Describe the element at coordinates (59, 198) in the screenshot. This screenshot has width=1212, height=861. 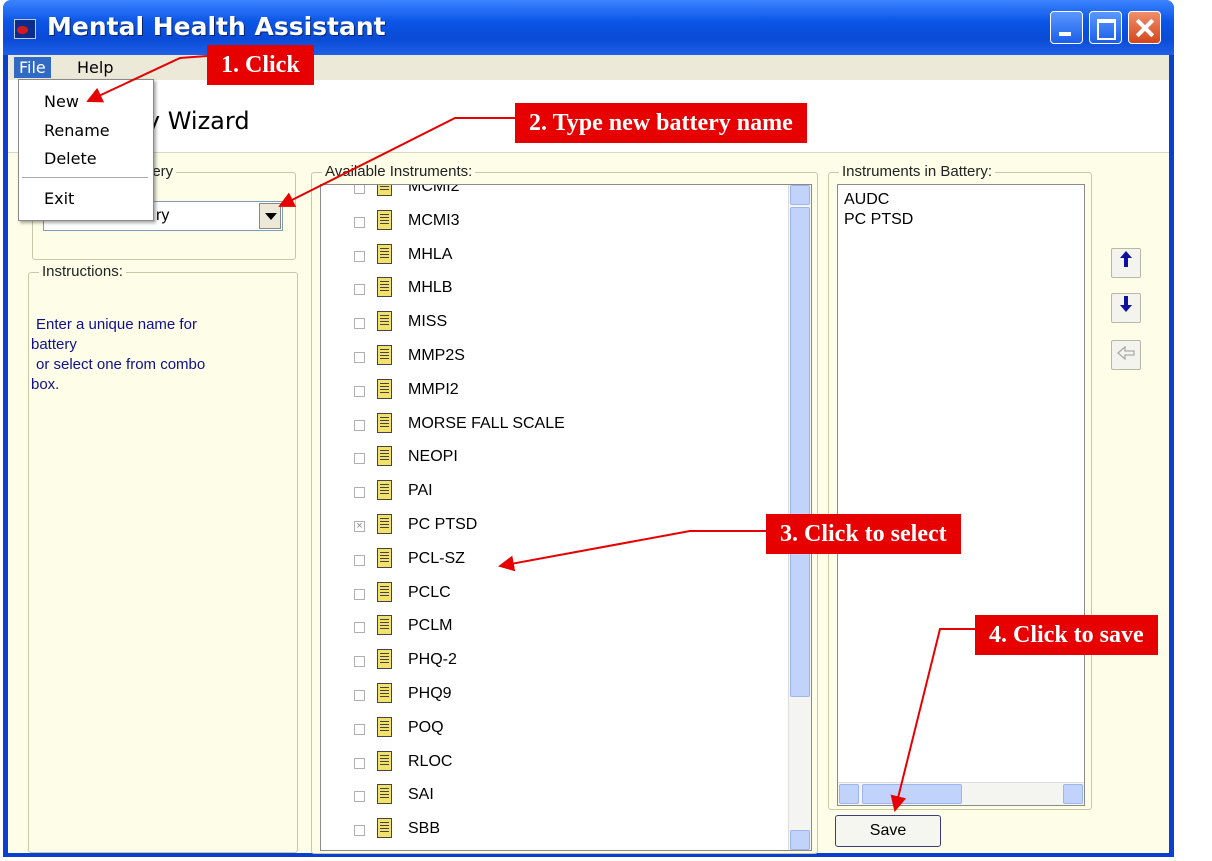
I see `menu-item-exit: Exit` at that location.